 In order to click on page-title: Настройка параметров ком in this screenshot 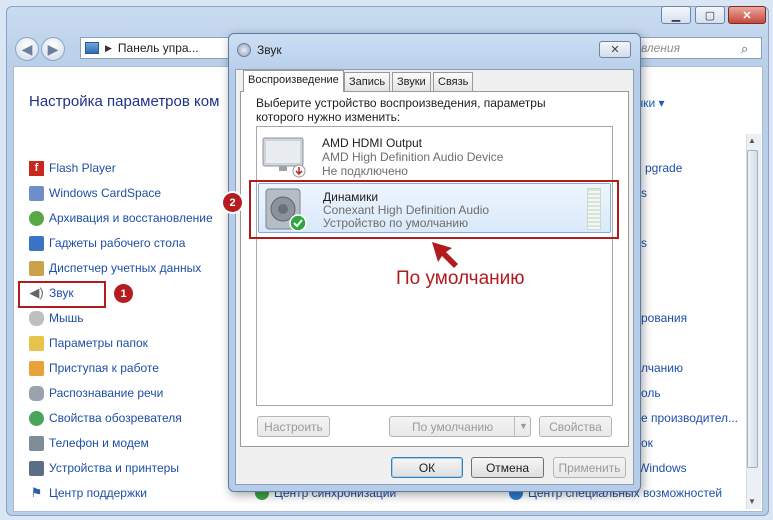, I will do `click(124, 101)`.